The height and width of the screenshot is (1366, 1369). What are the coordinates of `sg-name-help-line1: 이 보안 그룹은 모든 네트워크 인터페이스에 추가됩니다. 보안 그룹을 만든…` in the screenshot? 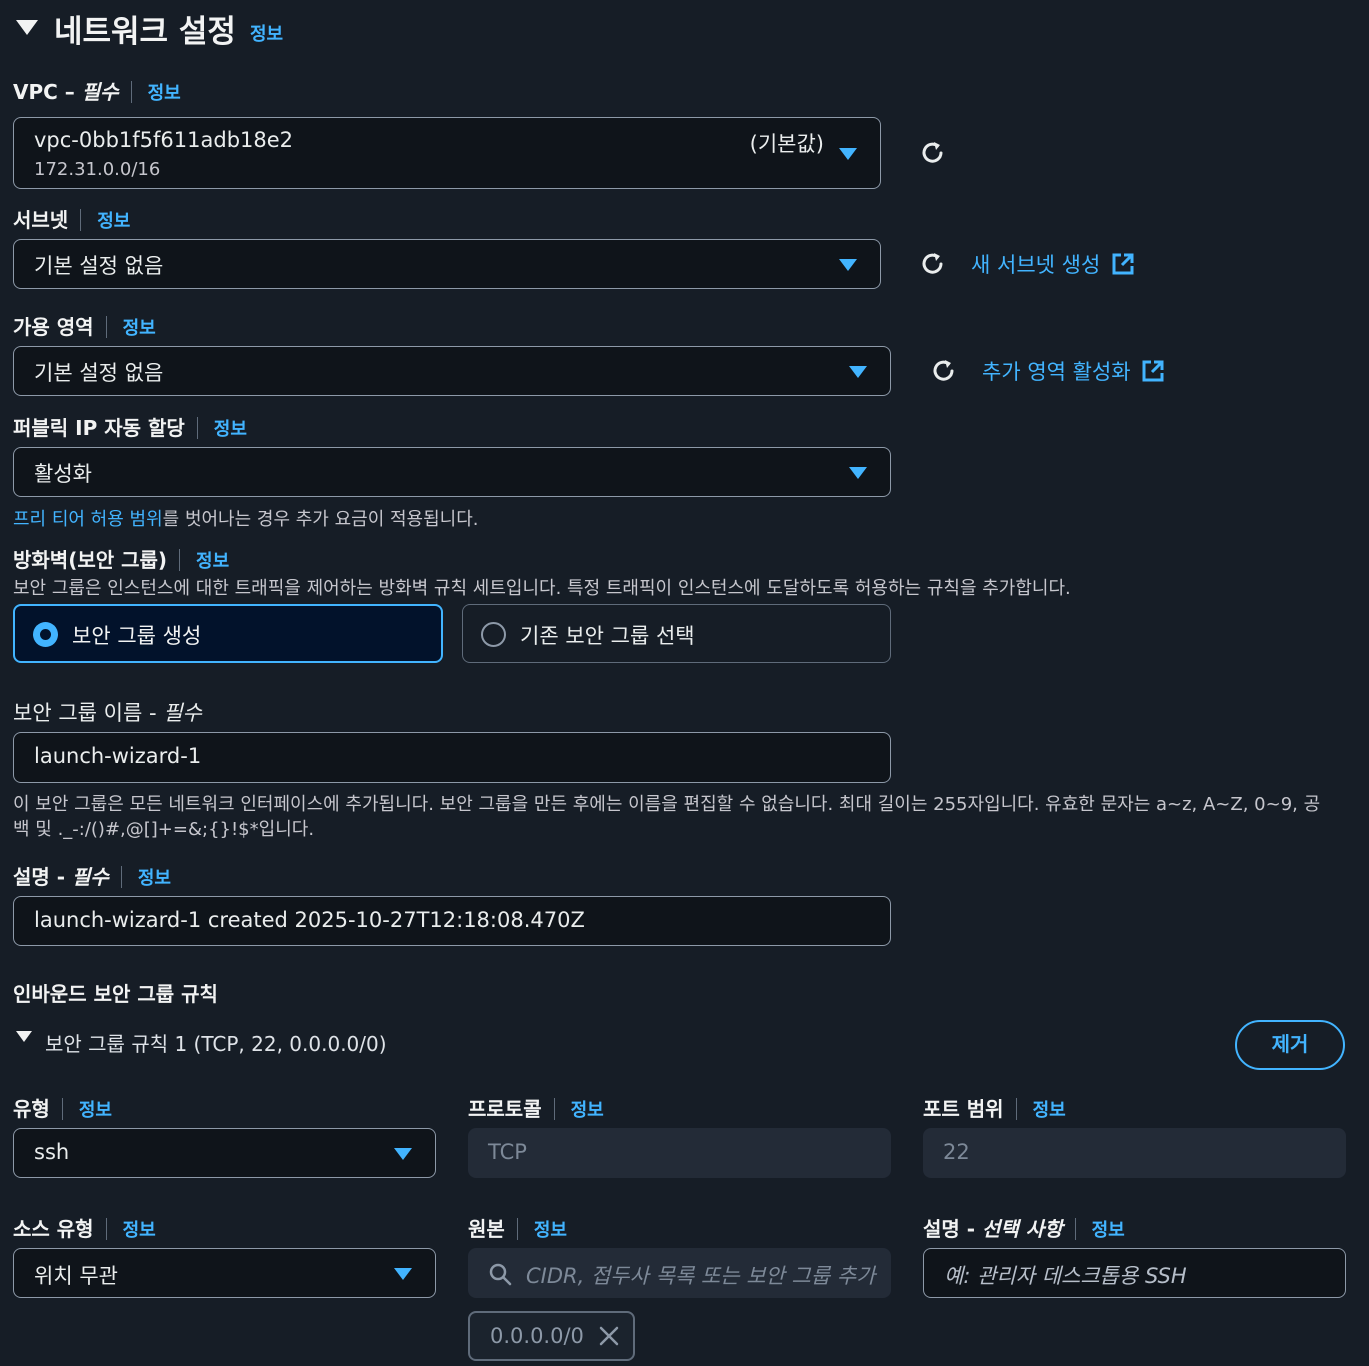 It's located at (667, 804).